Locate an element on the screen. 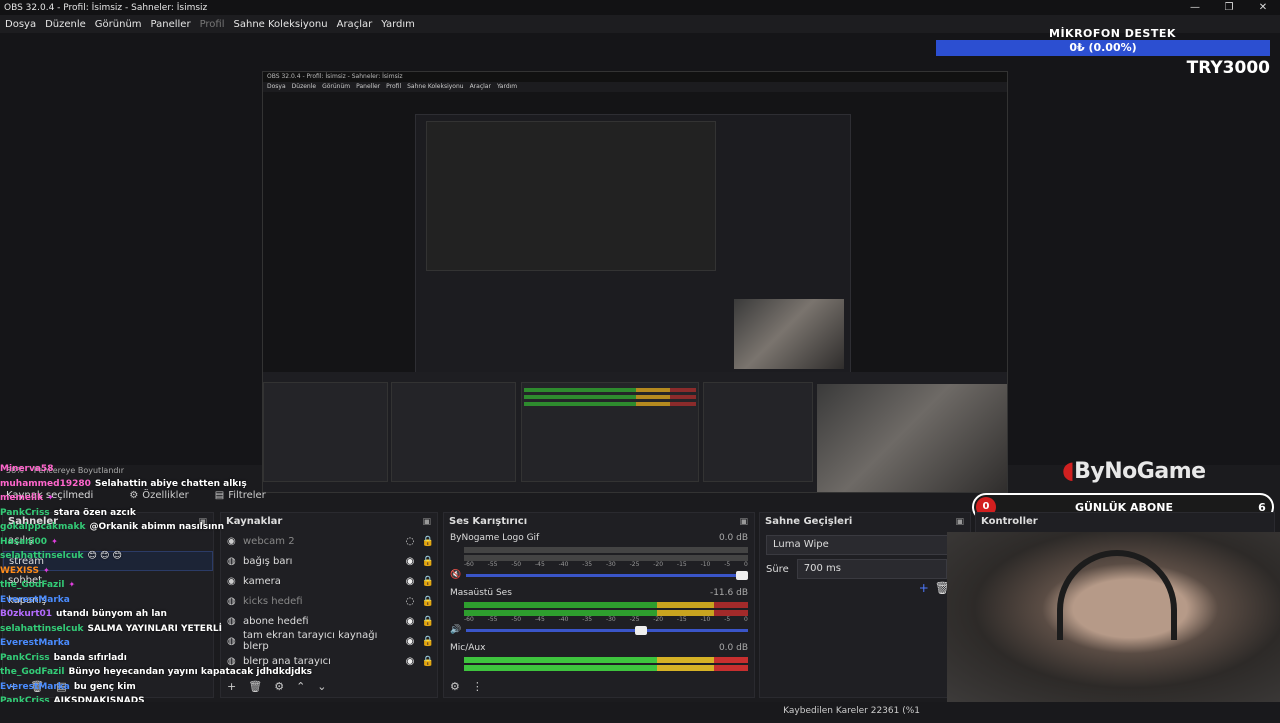 This screenshot has height=723, width=1280. nested-scenes-thumb is located at coordinates (325, 432).